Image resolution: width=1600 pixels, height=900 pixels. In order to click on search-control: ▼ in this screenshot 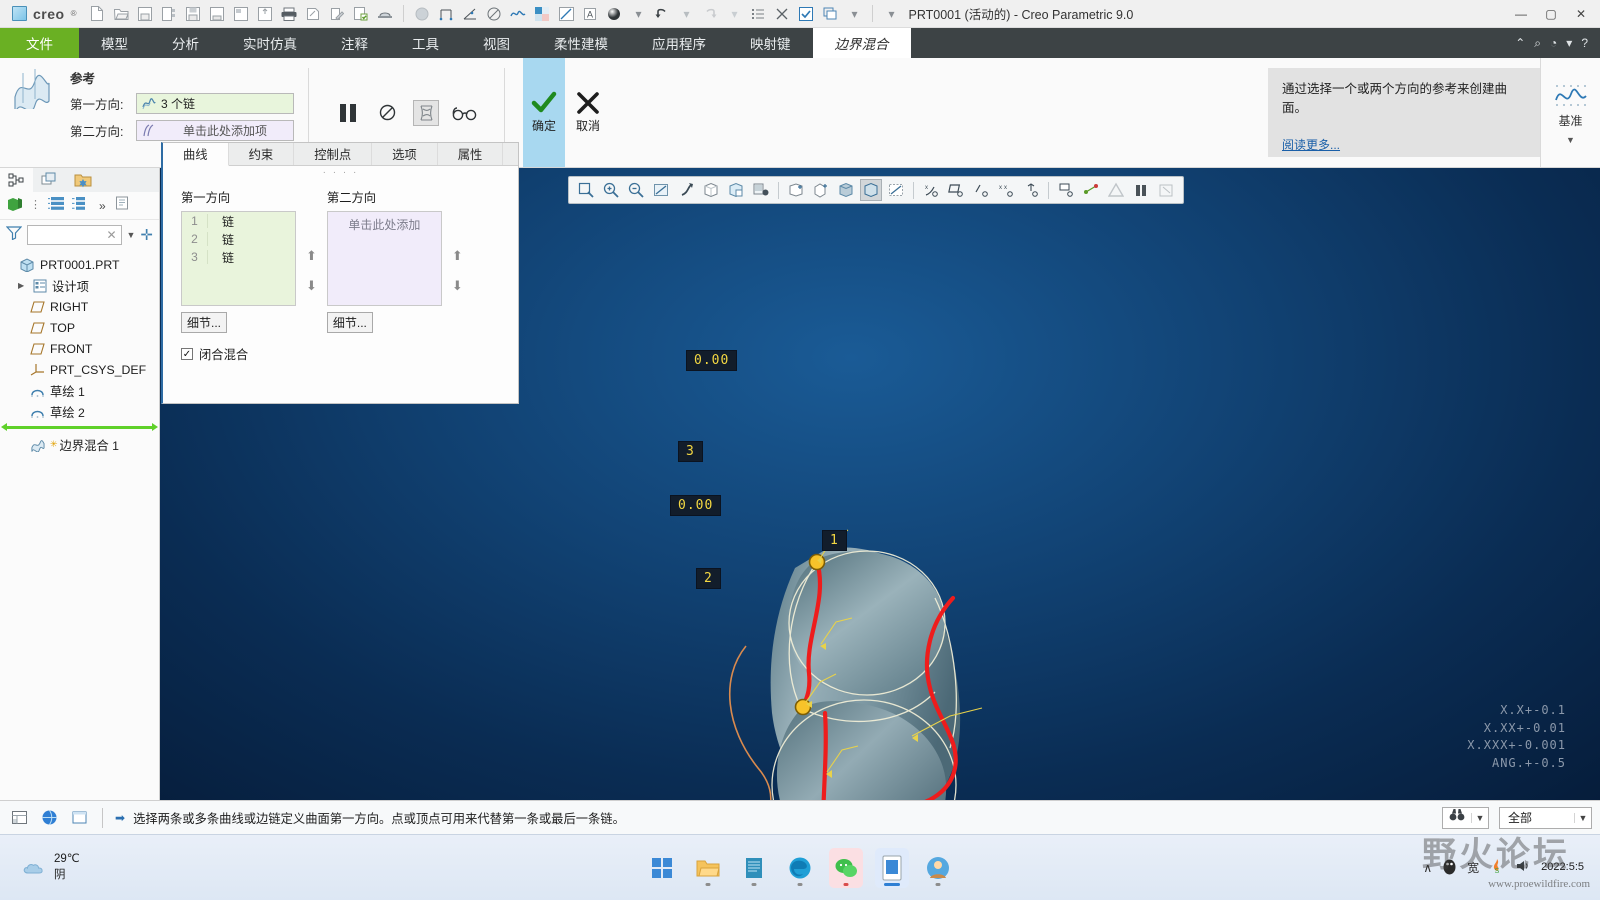, I will do `click(1465, 817)`.